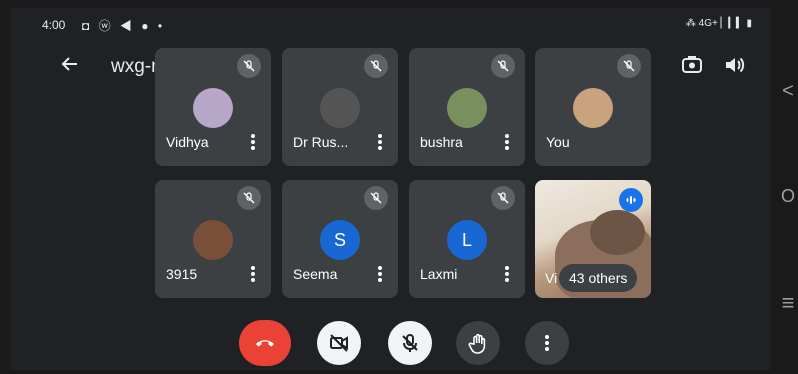 This screenshot has width=798, height=374. I want to click on participant-name: bushra, so click(441, 142).